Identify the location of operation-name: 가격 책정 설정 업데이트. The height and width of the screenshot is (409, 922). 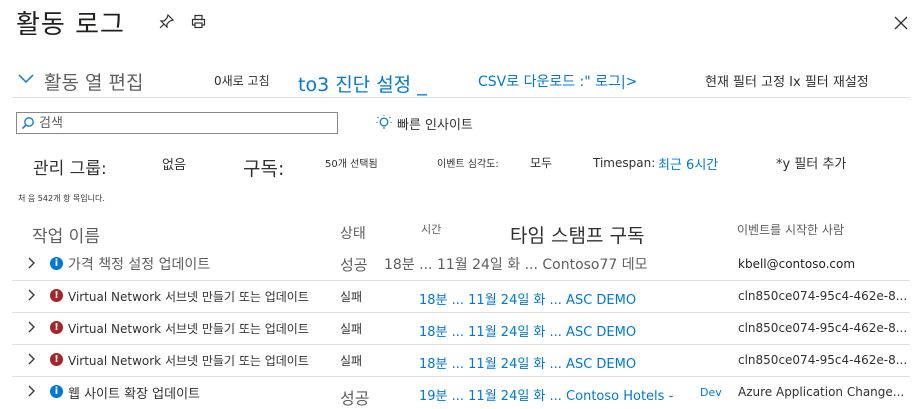
(139, 264).